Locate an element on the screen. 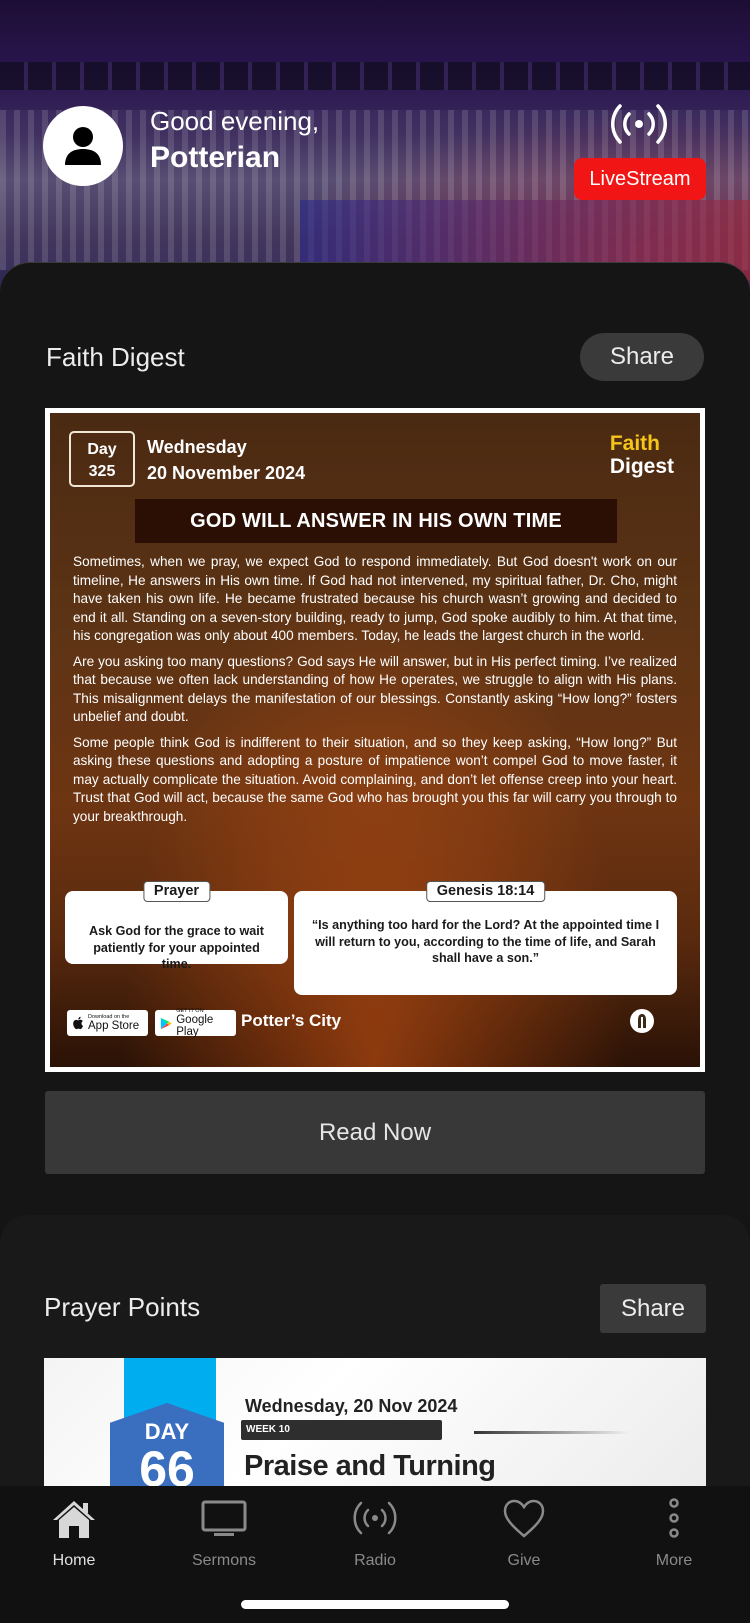 Image resolution: width=750 pixels, height=1623 pixels. more-vertical-icon is located at coordinates (674, 1518).